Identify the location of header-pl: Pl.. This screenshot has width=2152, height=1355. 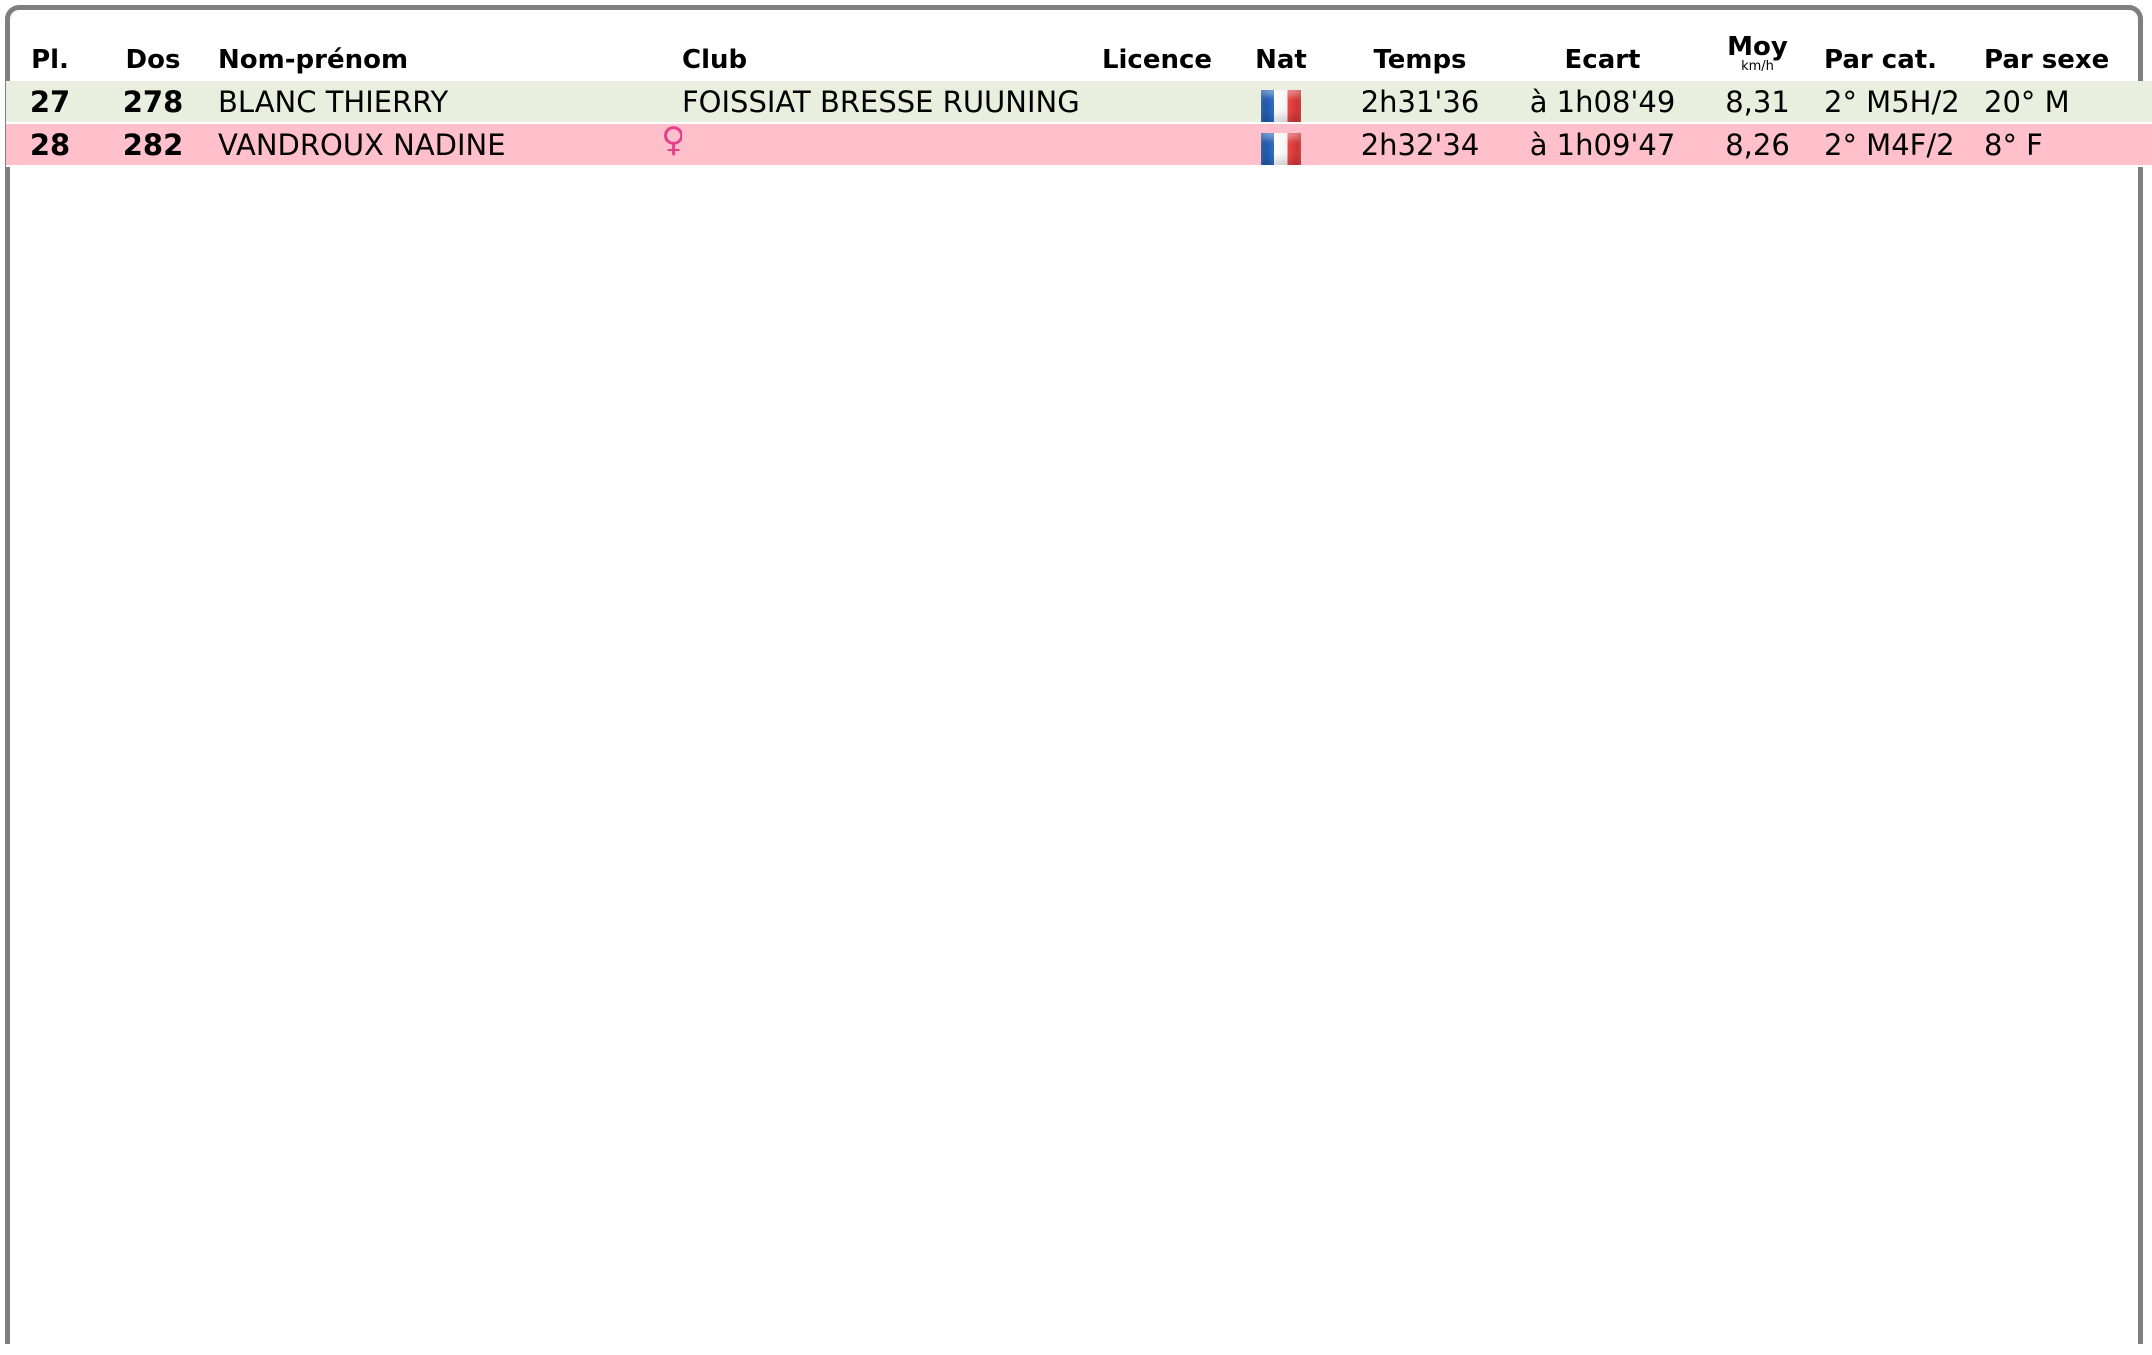
(50, 59).